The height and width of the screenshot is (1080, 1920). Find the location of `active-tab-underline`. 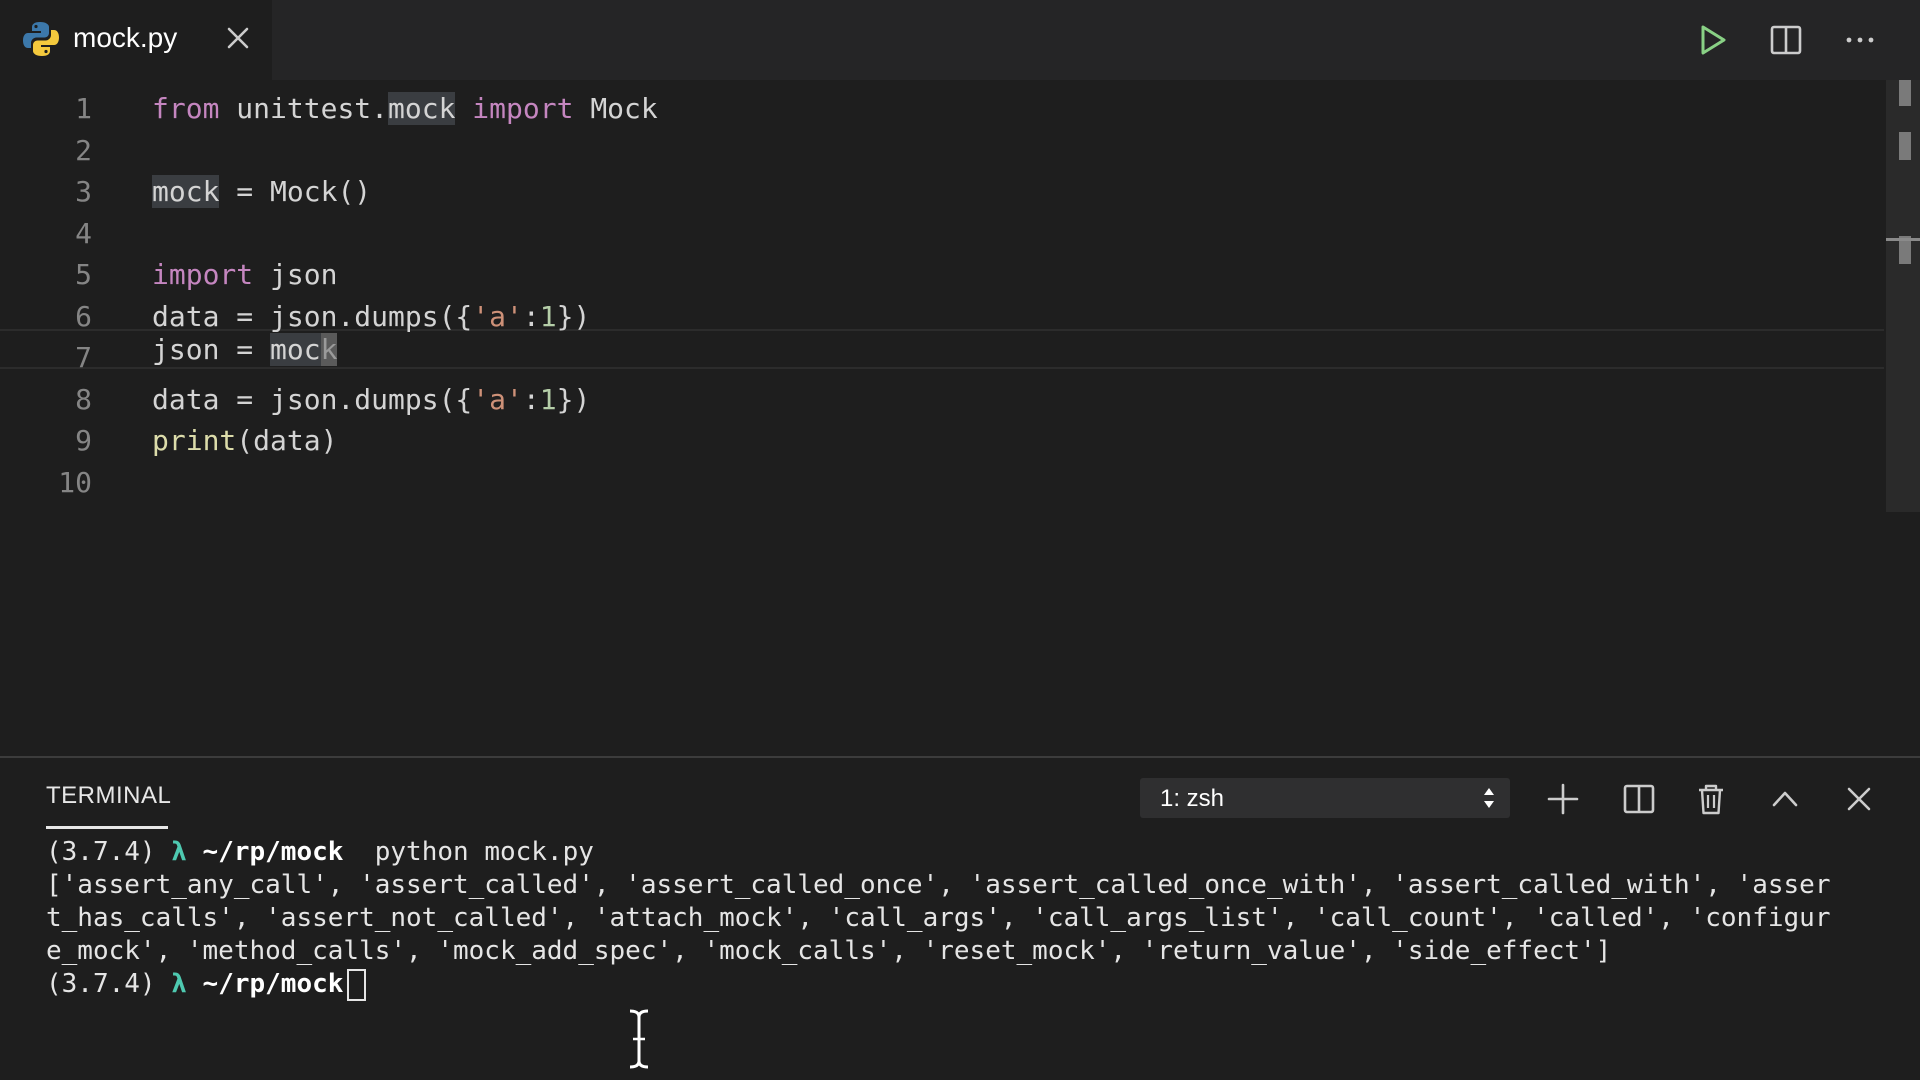

active-tab-underline is located at coordinates (107, 827).